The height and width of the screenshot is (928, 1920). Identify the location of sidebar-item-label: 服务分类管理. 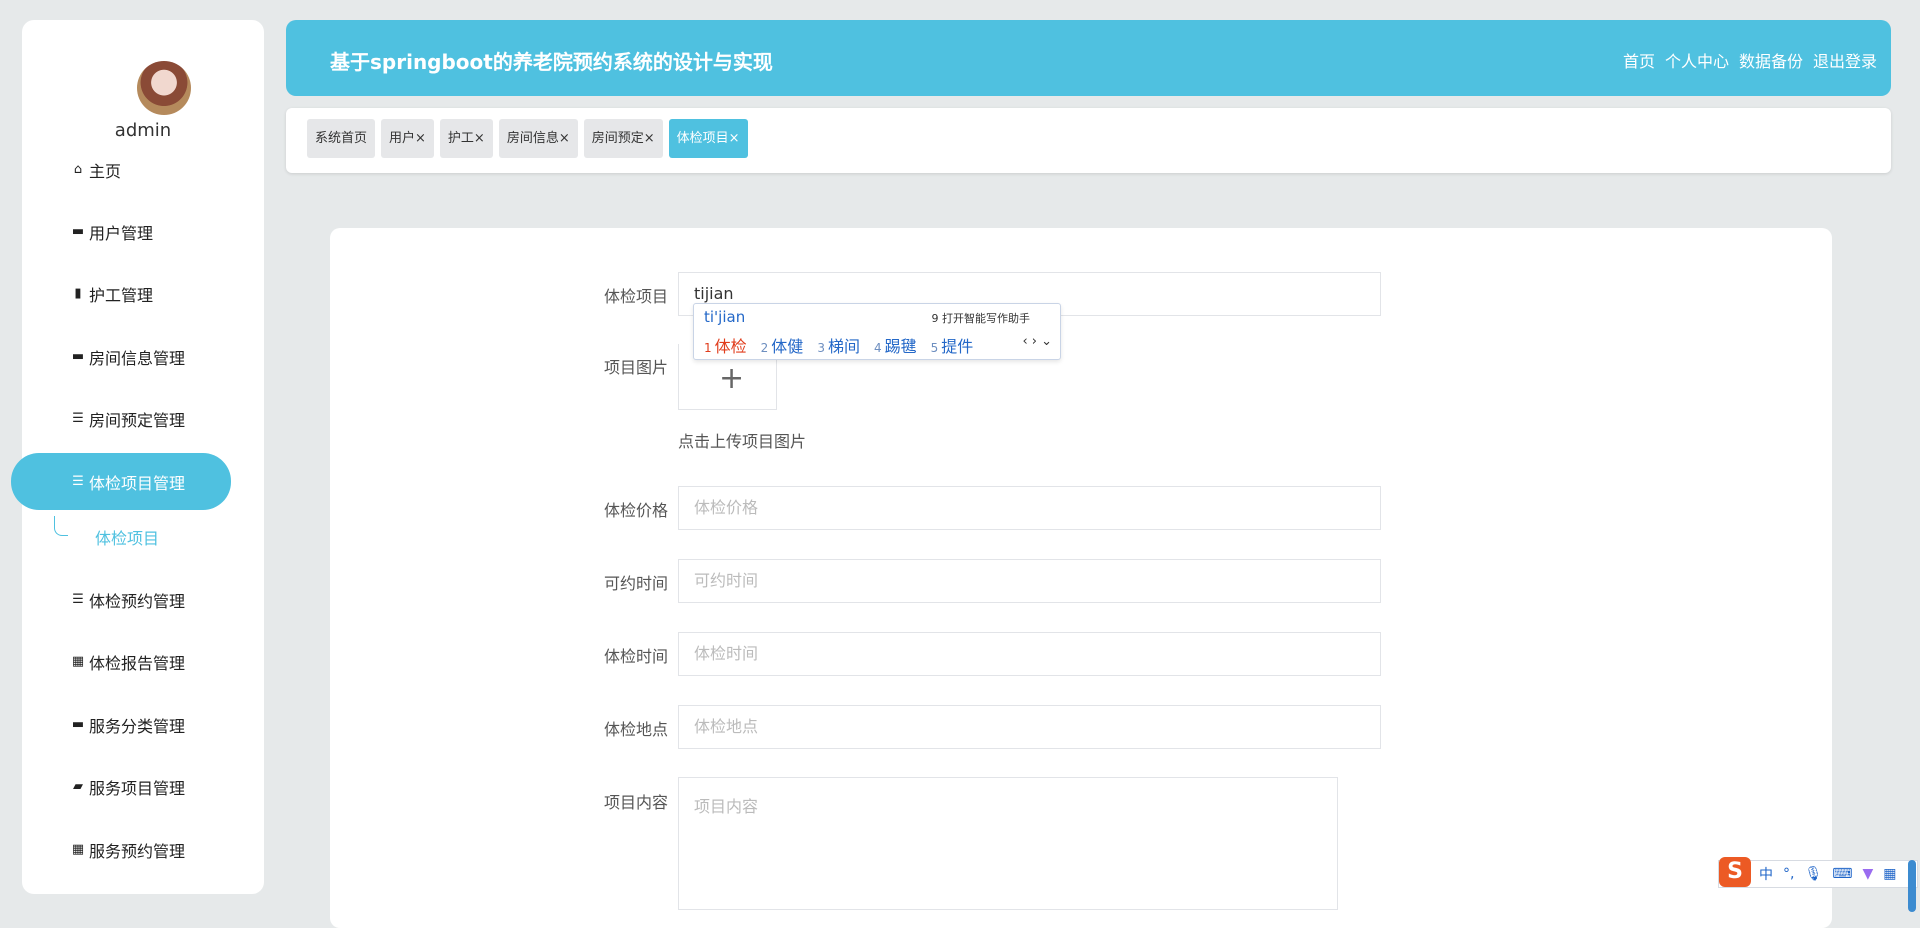
(137, 726).